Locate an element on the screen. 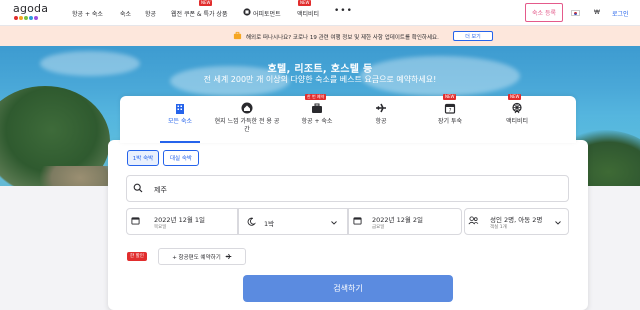 This screenshot has height=310, width=640. agoda-logo: agoda is located at coordinates (37, 13).